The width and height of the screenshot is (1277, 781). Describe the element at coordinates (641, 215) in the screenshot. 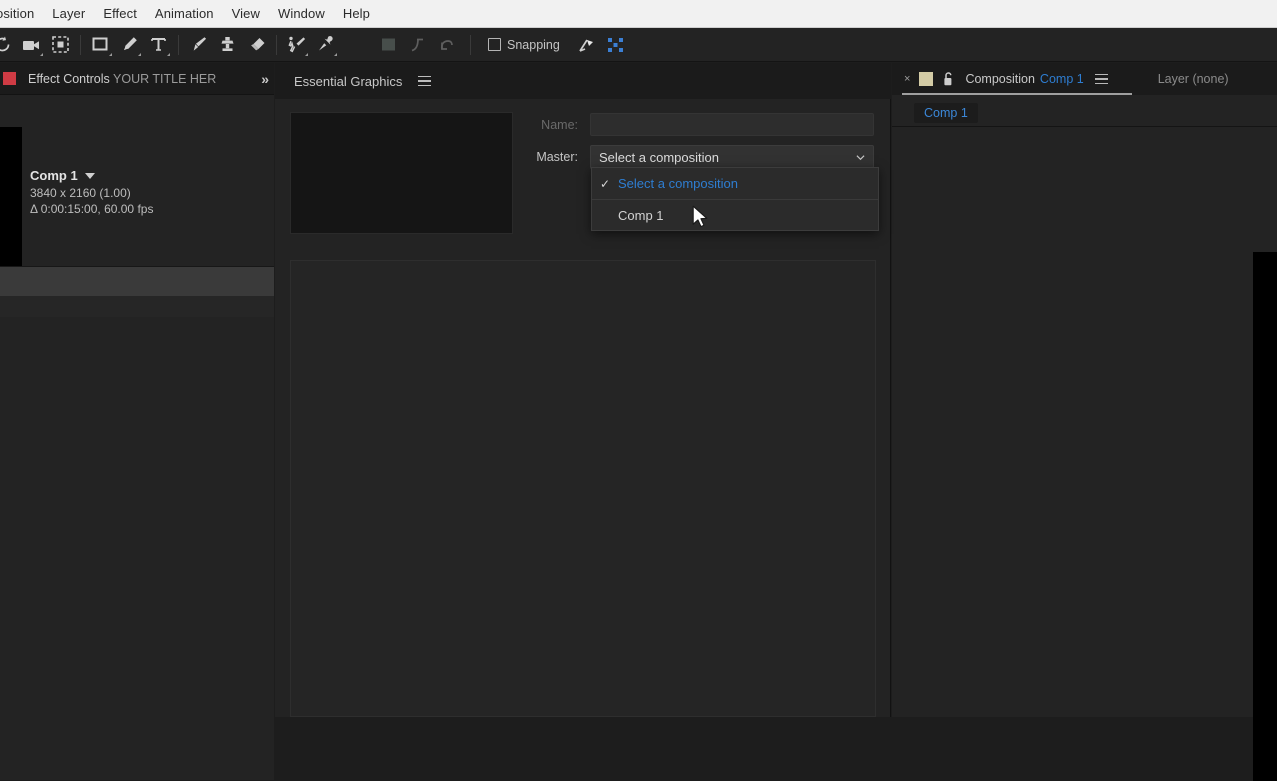

I see `dropdown-item-label: Comp 1` at that location.